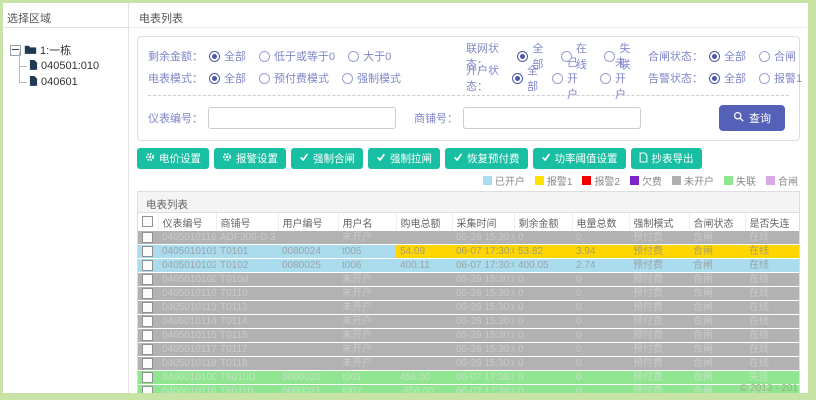 This screenshot has width=816, height=400. I want to click on toolbar-button: 抄表导出, so click(666, 158).